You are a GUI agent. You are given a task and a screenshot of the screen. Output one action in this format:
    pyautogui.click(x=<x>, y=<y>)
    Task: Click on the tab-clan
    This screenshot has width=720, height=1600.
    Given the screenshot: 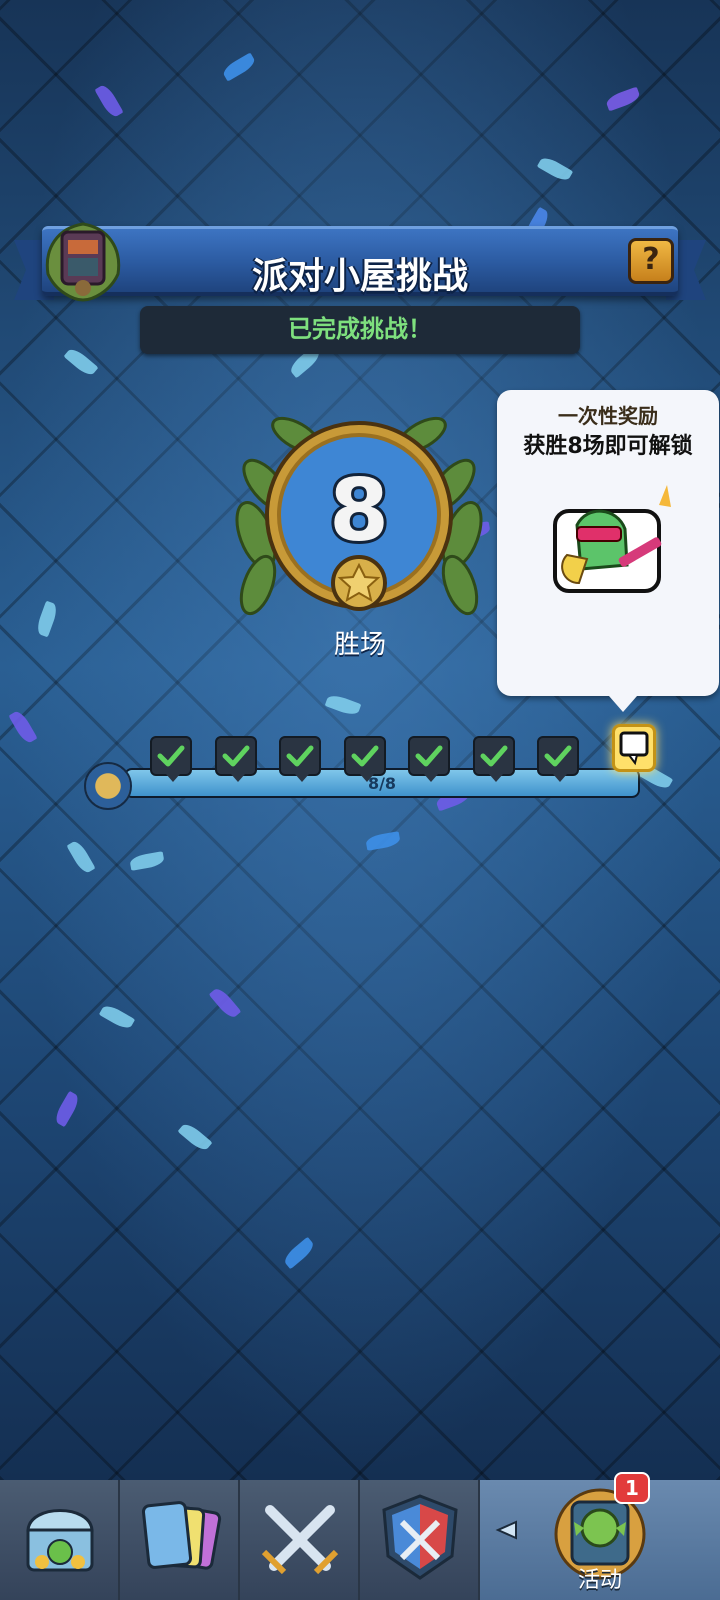 What is the action you would take?
    pyautogui.click(x=420, y=1540)
    